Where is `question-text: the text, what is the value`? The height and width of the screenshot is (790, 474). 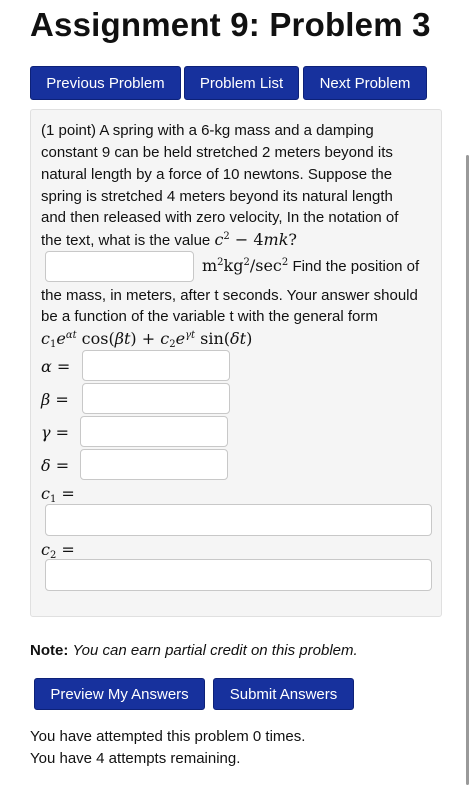
question-text: the text, what is the value is located at coordinates (126, 240).